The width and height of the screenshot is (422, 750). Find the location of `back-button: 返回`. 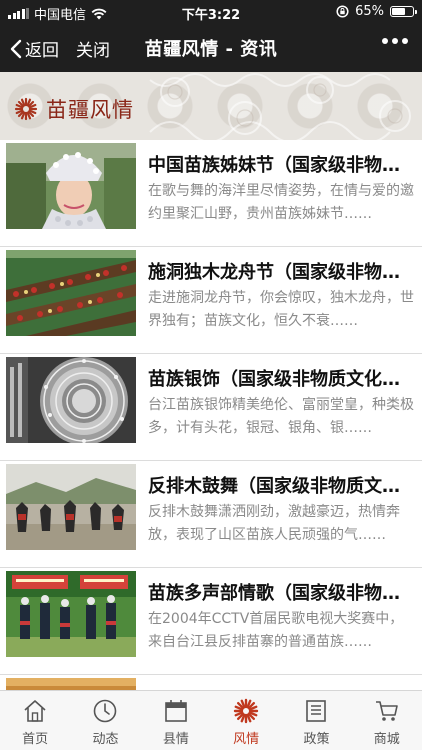

back-button: 返回 is located at coordinates (34, 48).